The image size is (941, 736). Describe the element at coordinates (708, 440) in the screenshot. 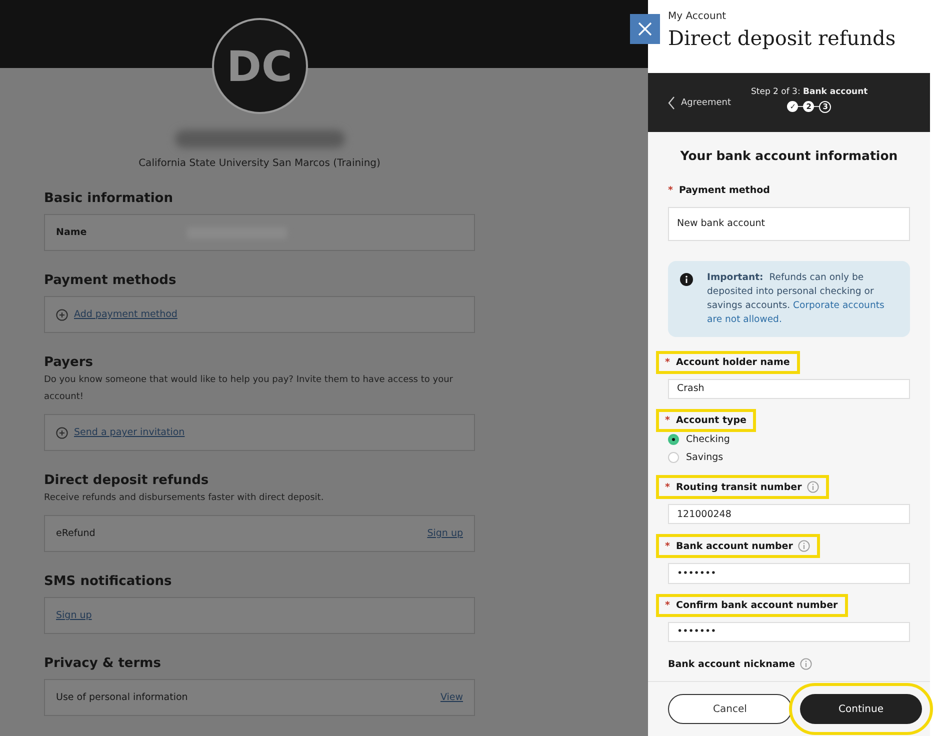

I see `radio-label: Checking` at that location.